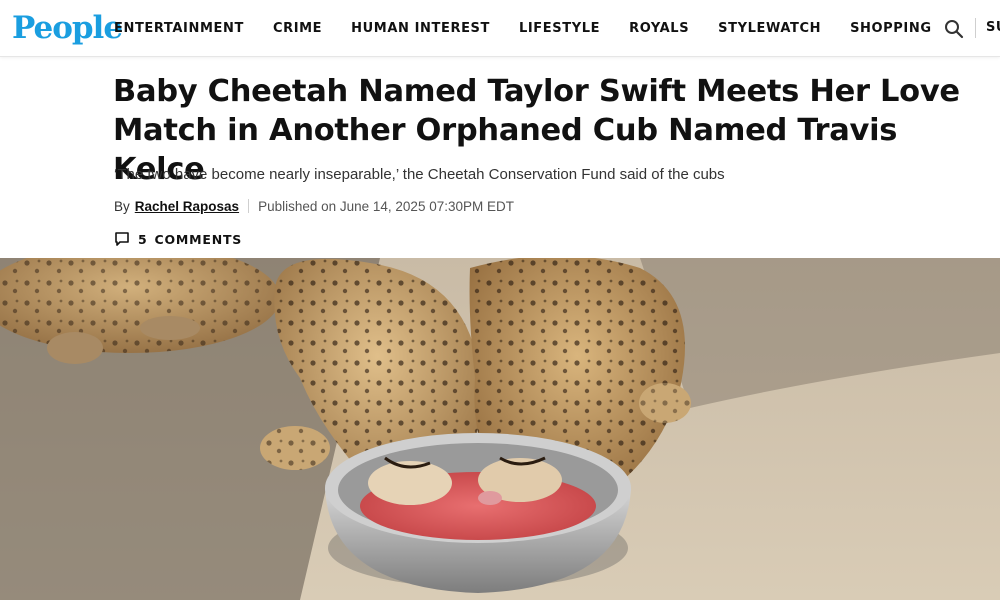 Image resolution: width=1000 pixels, height=600 pixels. I want to click on nav-item-stylewatch: STYLEWATCH, so click(769, 28).